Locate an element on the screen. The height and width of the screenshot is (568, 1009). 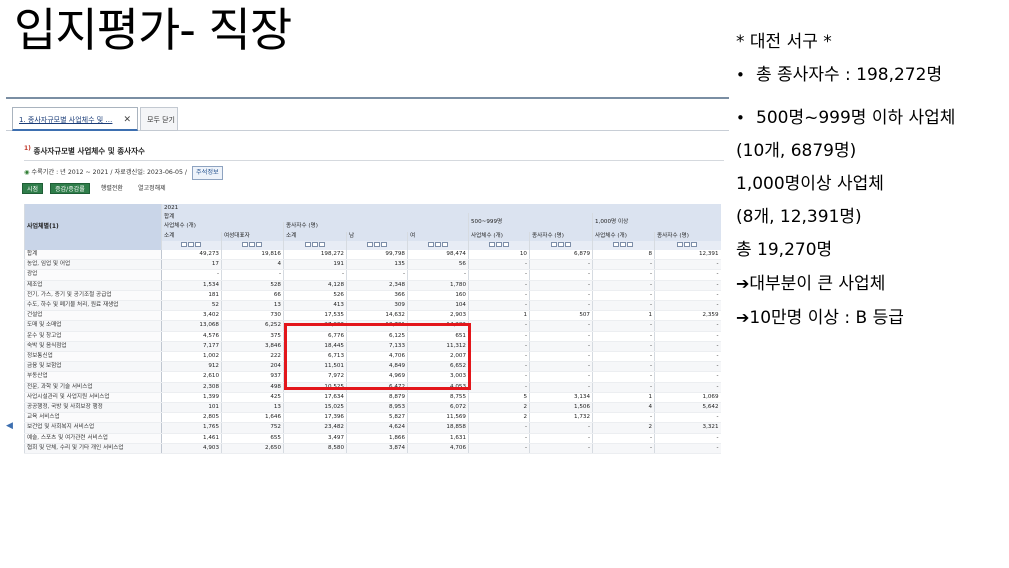
notes-grade: ➔10만명 이상 : B 등급 is located at coordinates (820, 318).